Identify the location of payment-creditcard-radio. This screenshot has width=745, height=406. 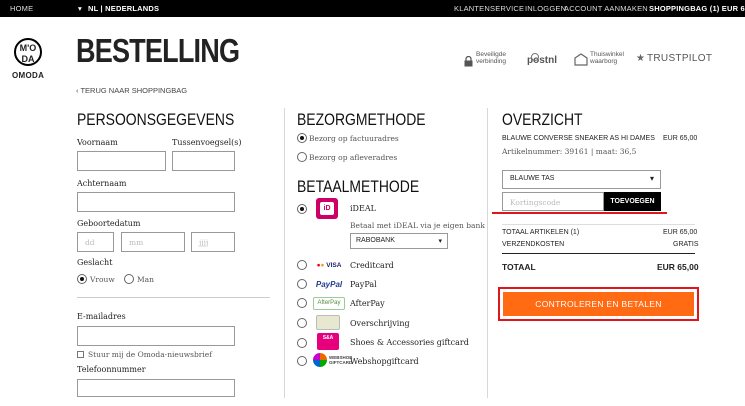
(302, 265).